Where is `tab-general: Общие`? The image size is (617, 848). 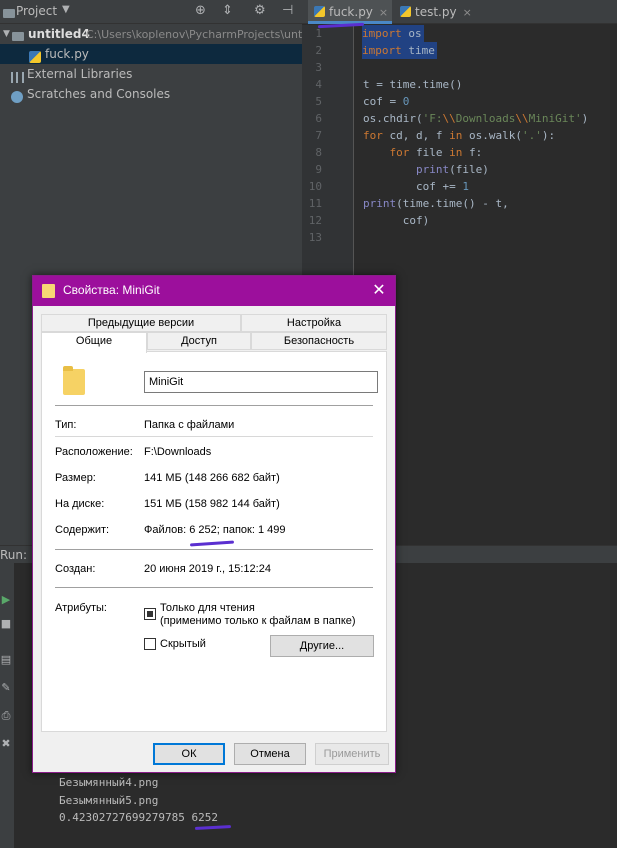 tab-general: Общие is located at coordinates (94, 342).